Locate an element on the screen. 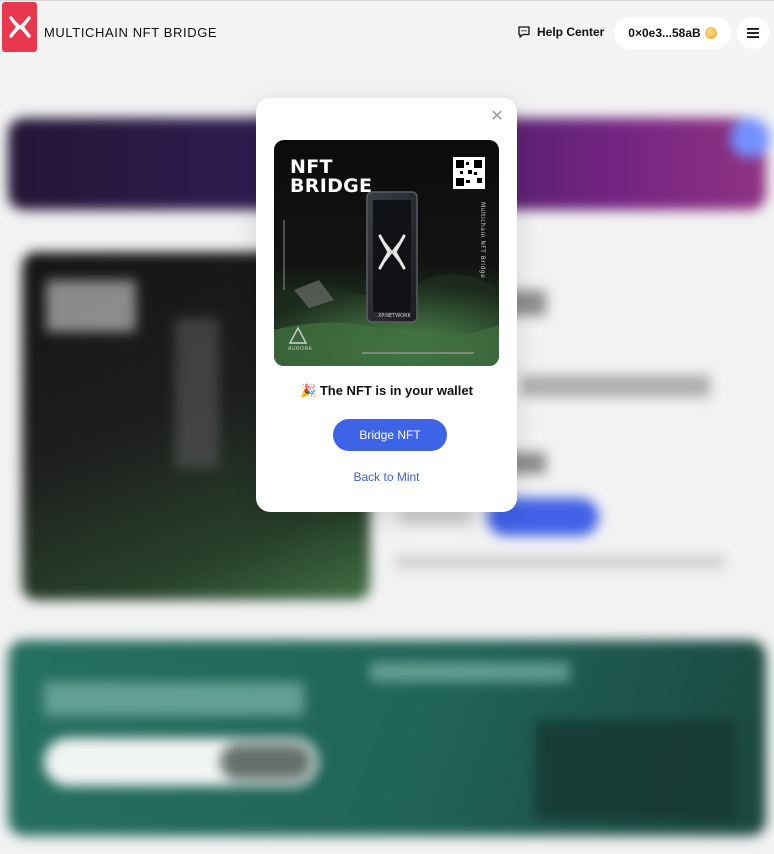 This screenshot has width=774, height=854. wallet-button: 0×0e3...58aB is located at coordinates (672, 33).